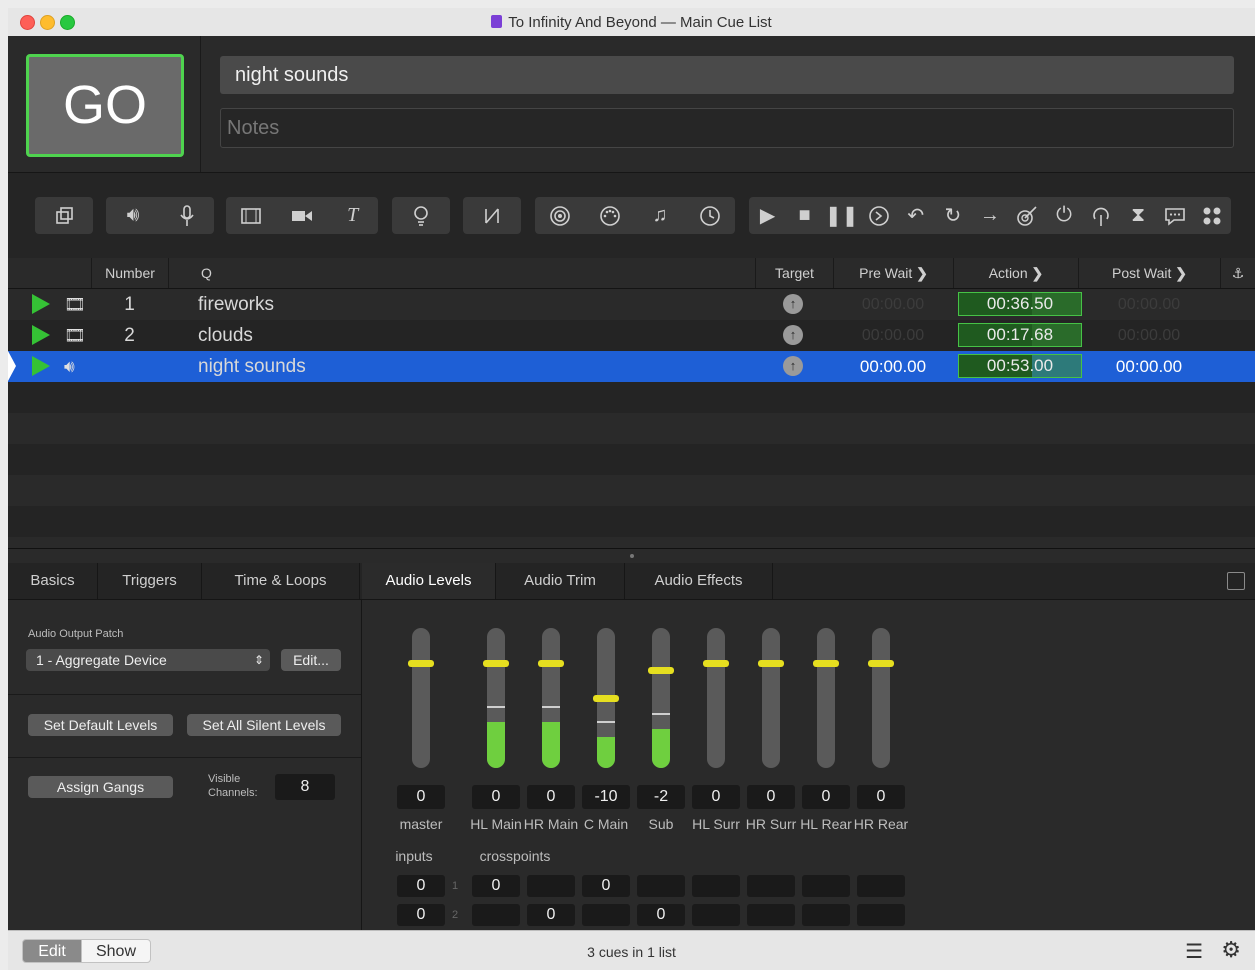 Image resolution: width=1255 pixels, height=970 pixels. What do you see at coordinates (251, 215) in the screenshot?
I see `video-cue-icon` at bounding box center [251, 215].